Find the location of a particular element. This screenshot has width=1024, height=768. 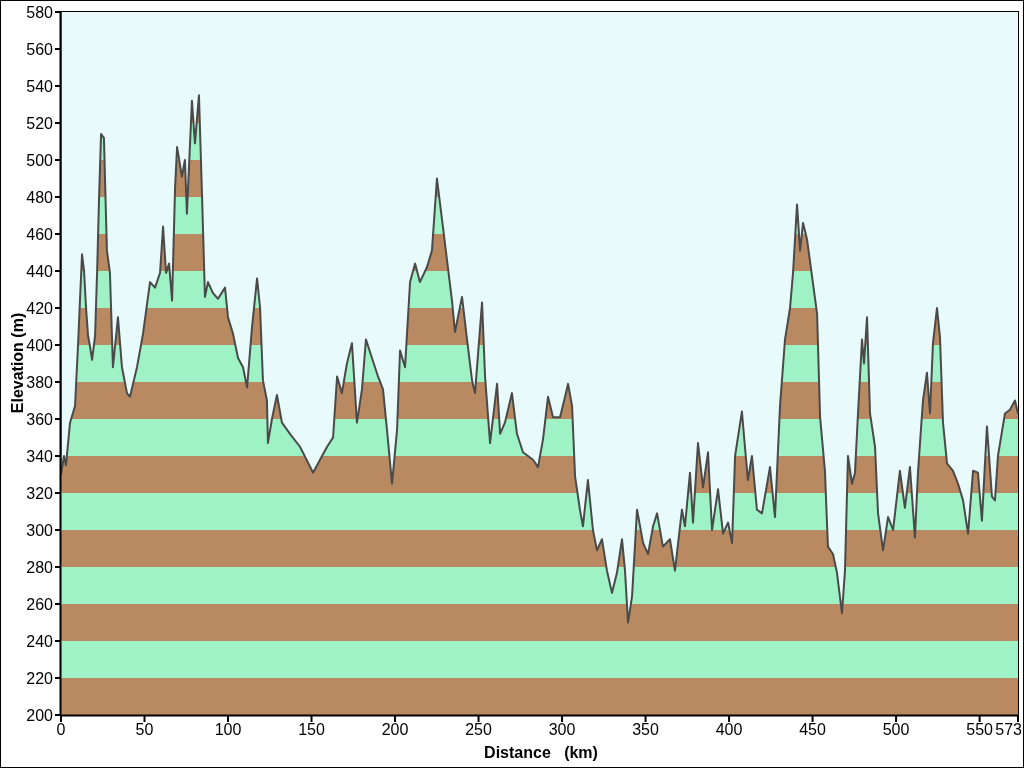

x-tick-label: 350 is located at coordinates (645, 729).